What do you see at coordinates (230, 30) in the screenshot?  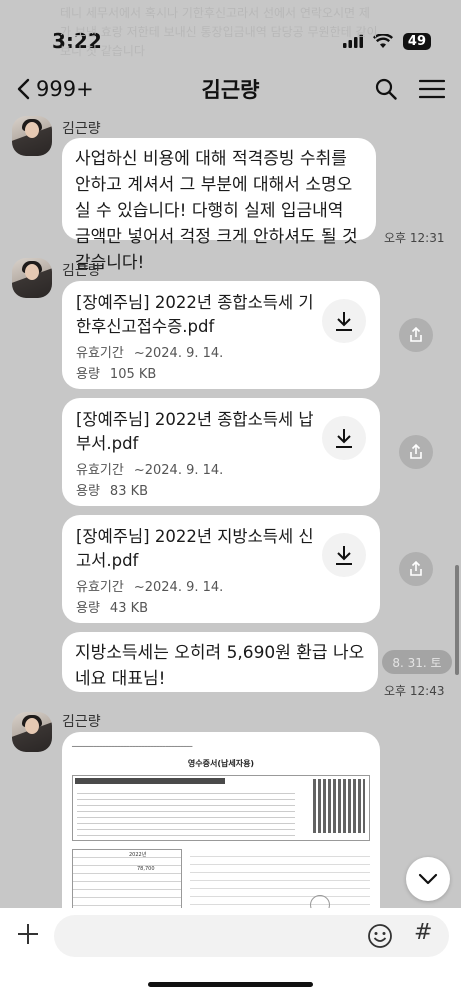 I see `status-bar: 3:22 49` at bounding box center [230, 30].